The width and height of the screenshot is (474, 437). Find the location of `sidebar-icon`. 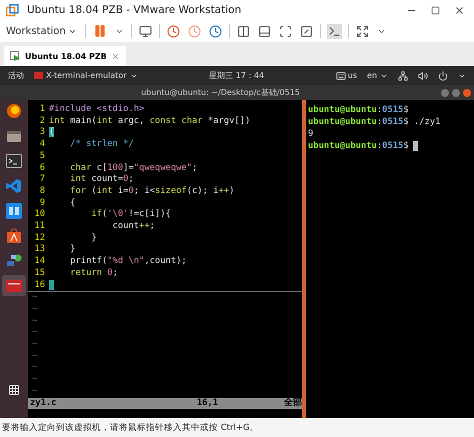

sidebar-icon is located at coordinates (243, 31).